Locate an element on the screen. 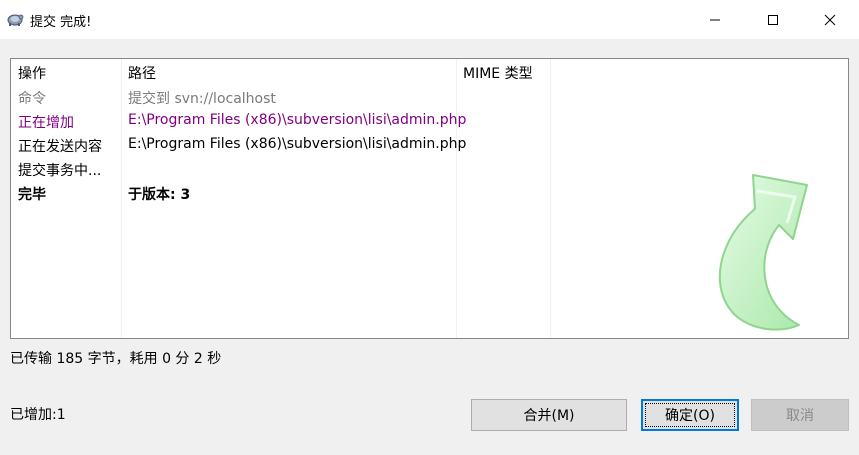 The width and height of the screenshot is (859, 455). minimize-button is located at coordinates (715, 19).